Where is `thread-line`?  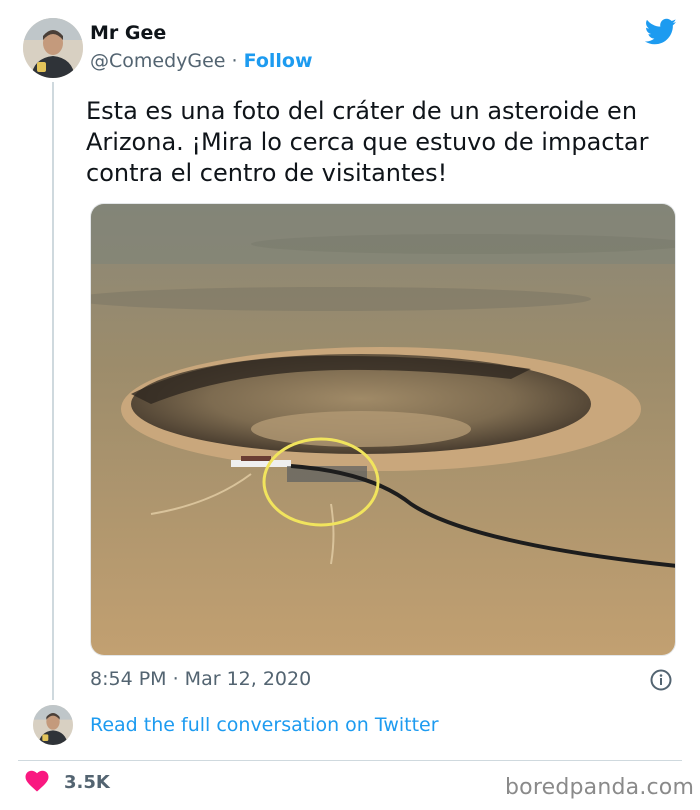
thread-line is located at coordinates (53, 391).